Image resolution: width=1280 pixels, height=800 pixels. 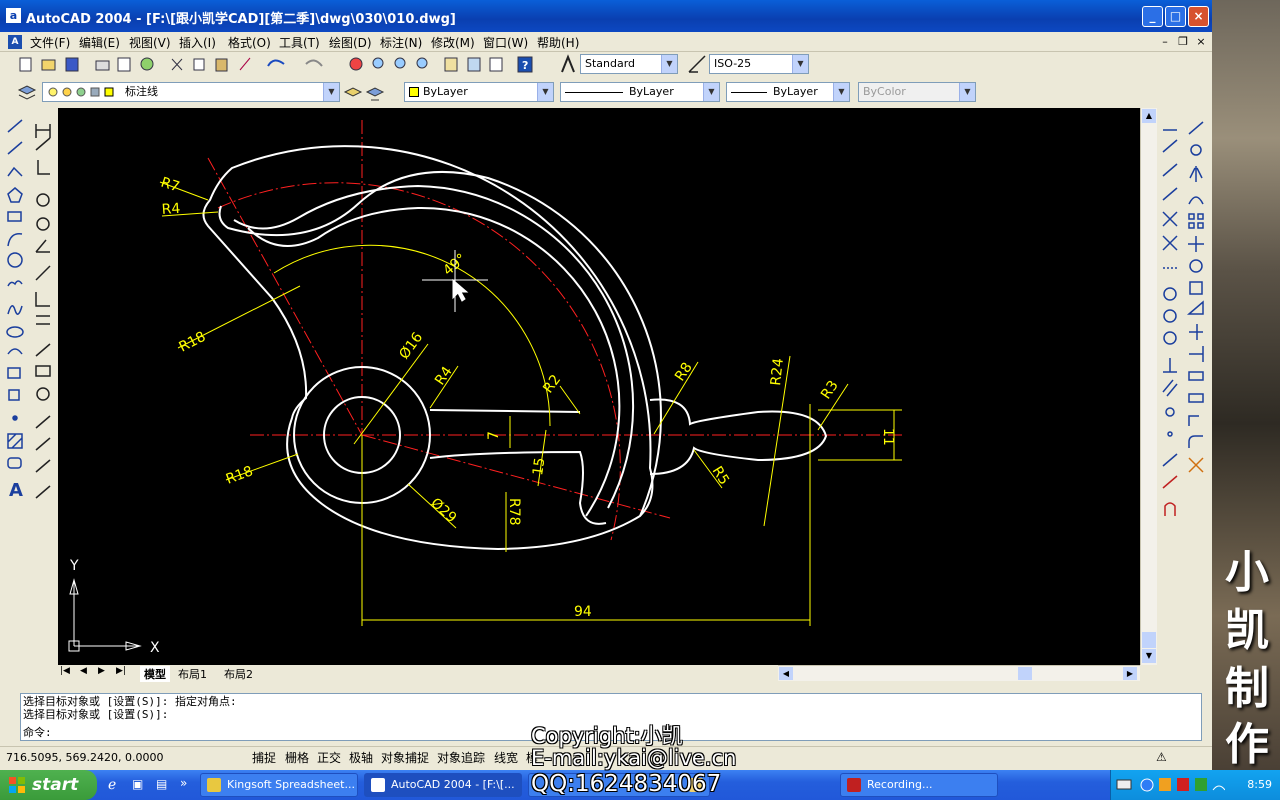 What do you see at coordinates (669, 64) in the screenshot?
I see `text-style-chevron-down-icon: ▼` at bounding box center [669, 64].